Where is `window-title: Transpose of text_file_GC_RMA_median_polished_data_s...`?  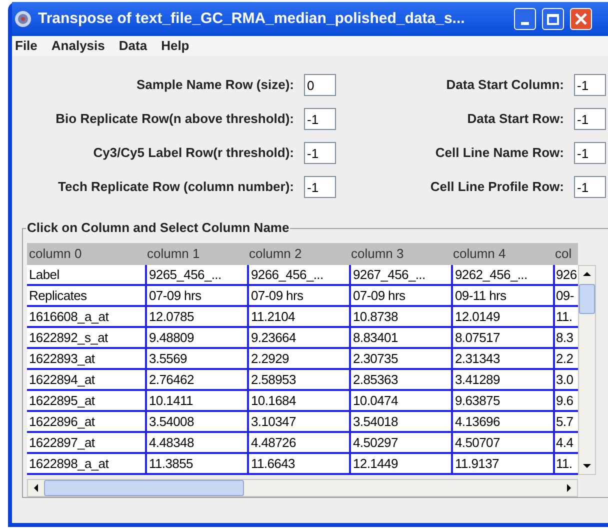 window-title: Transpose of text_file_GC_RMA_median_polished_data_s... is located at coordinates (252, 18).